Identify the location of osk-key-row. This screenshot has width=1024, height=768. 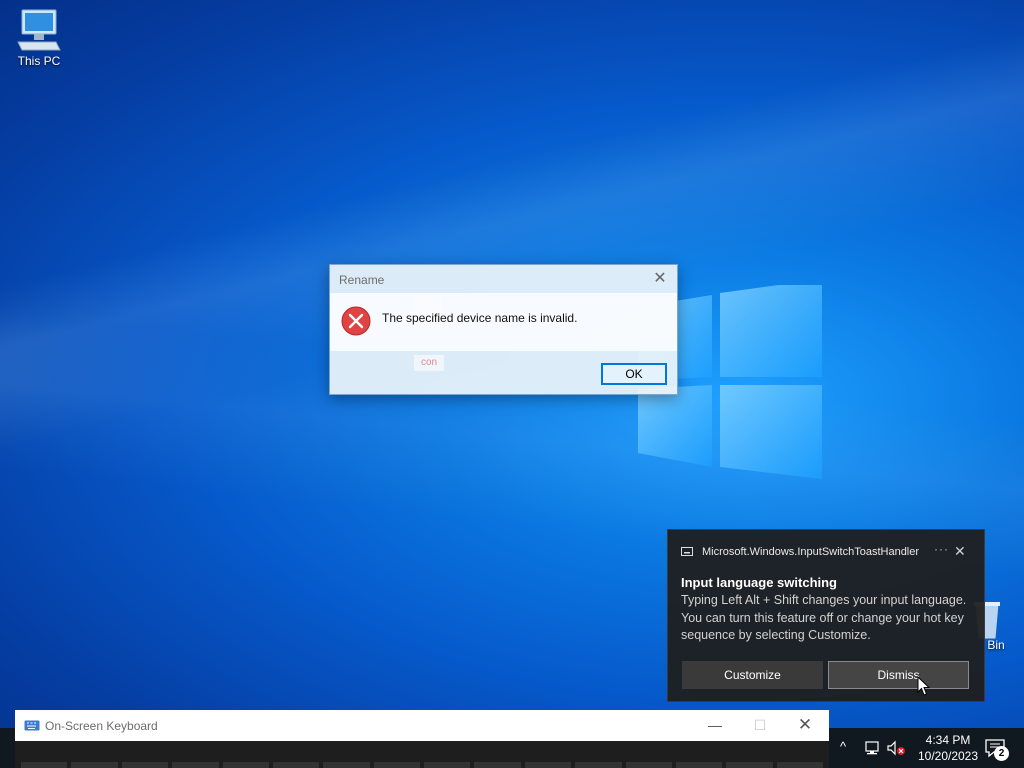
(422, 765).